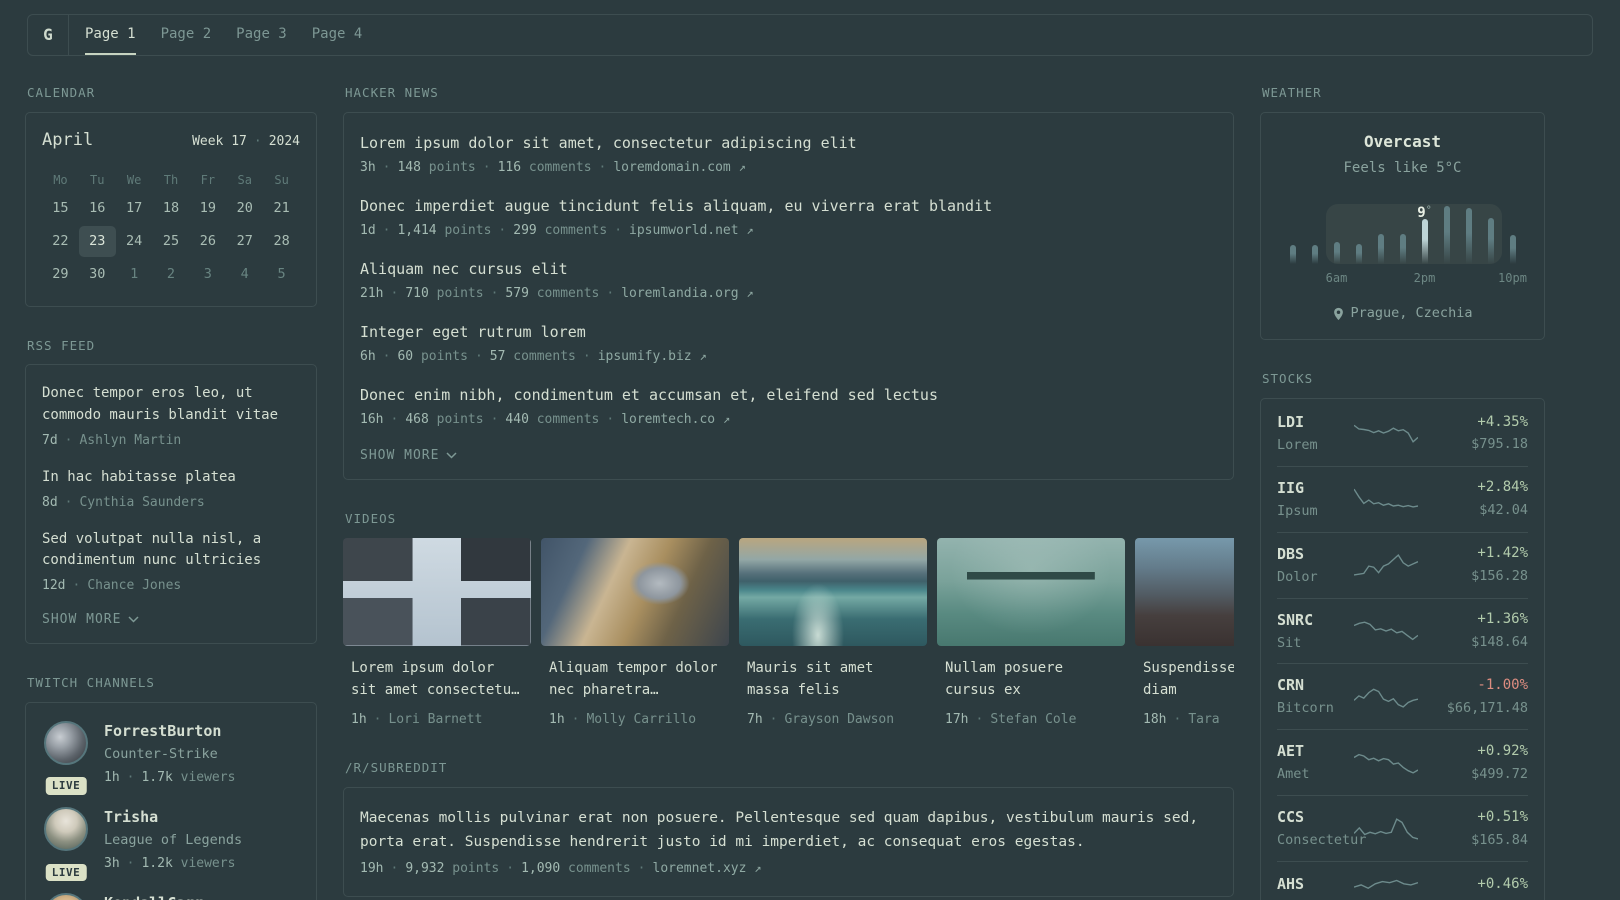 Image resolution: width=1620 pixels, height=900 pixels. What do you see at coordinates (134, 241) in the screenshot?
I see `calendar-day: 24` at bounding box center [134, 241].